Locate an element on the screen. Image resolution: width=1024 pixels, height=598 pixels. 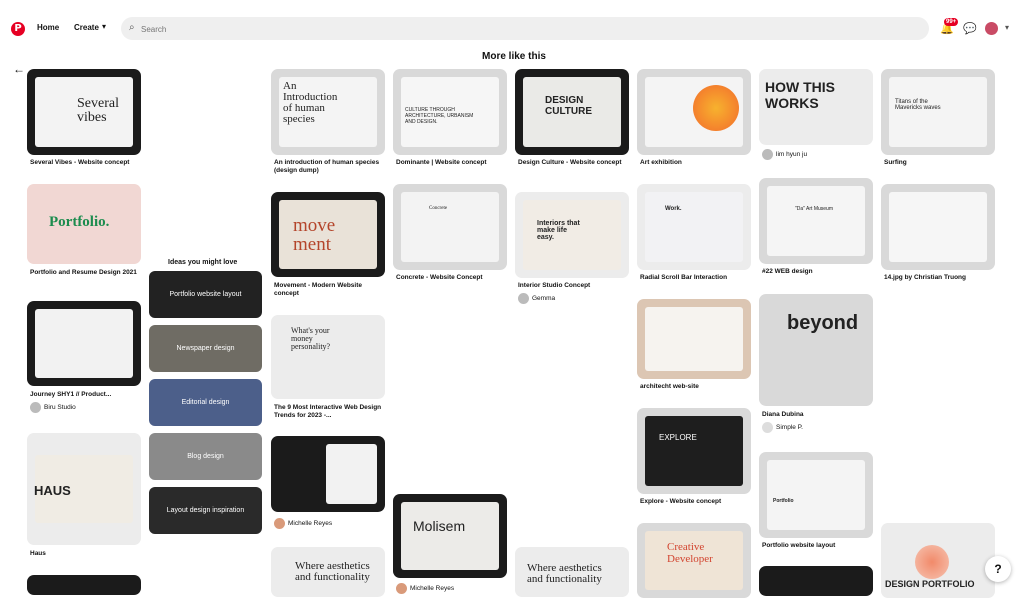
pin-author: Simple P. is located at coordinates (782, 427).